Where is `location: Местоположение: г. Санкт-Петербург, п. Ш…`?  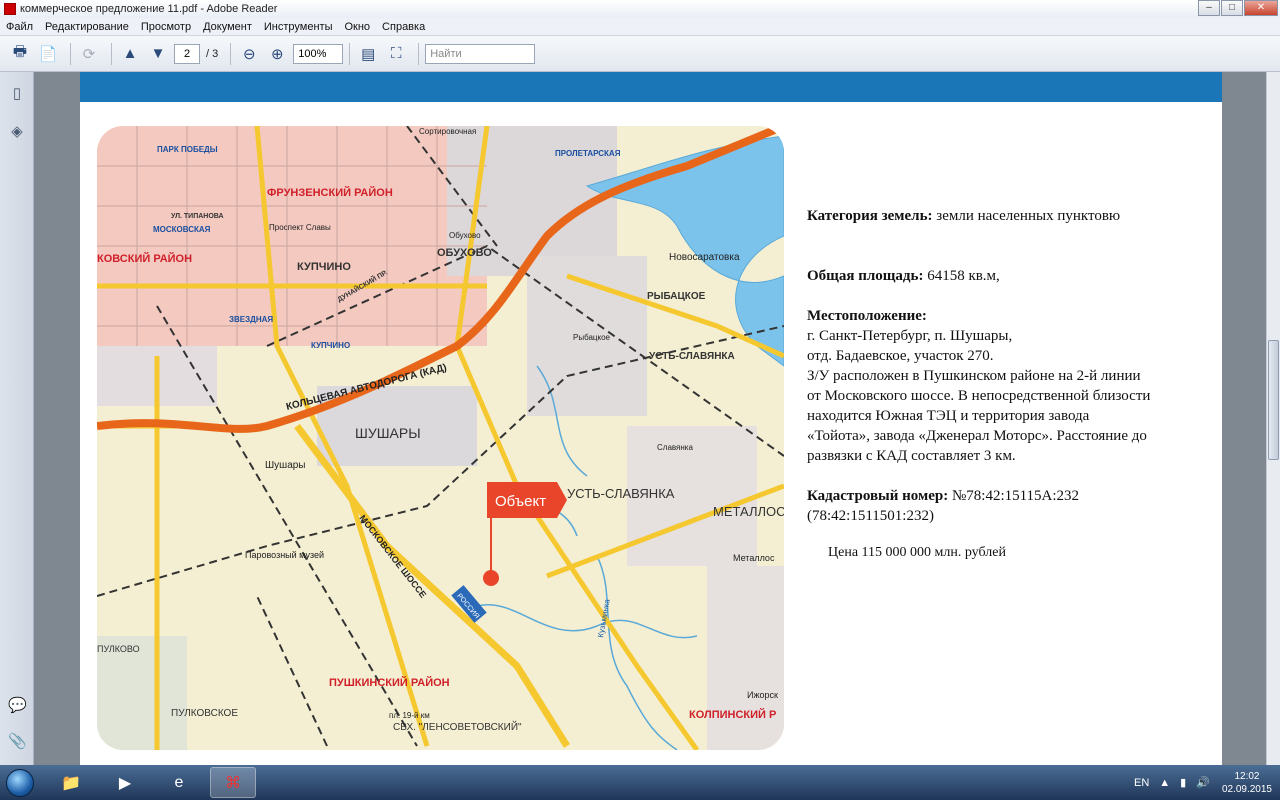 location: Местоположение: г. Санкт-Петербург, п. Ш… is located at coordinates (1007, 386).